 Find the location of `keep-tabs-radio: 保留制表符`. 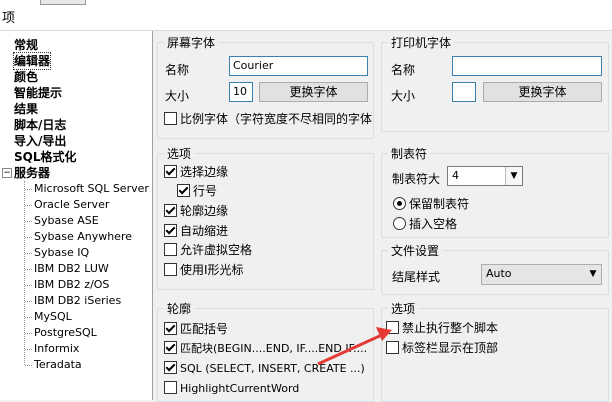

keep-tabs-radio: 保留制表符 is located at coordinates (431, 204).